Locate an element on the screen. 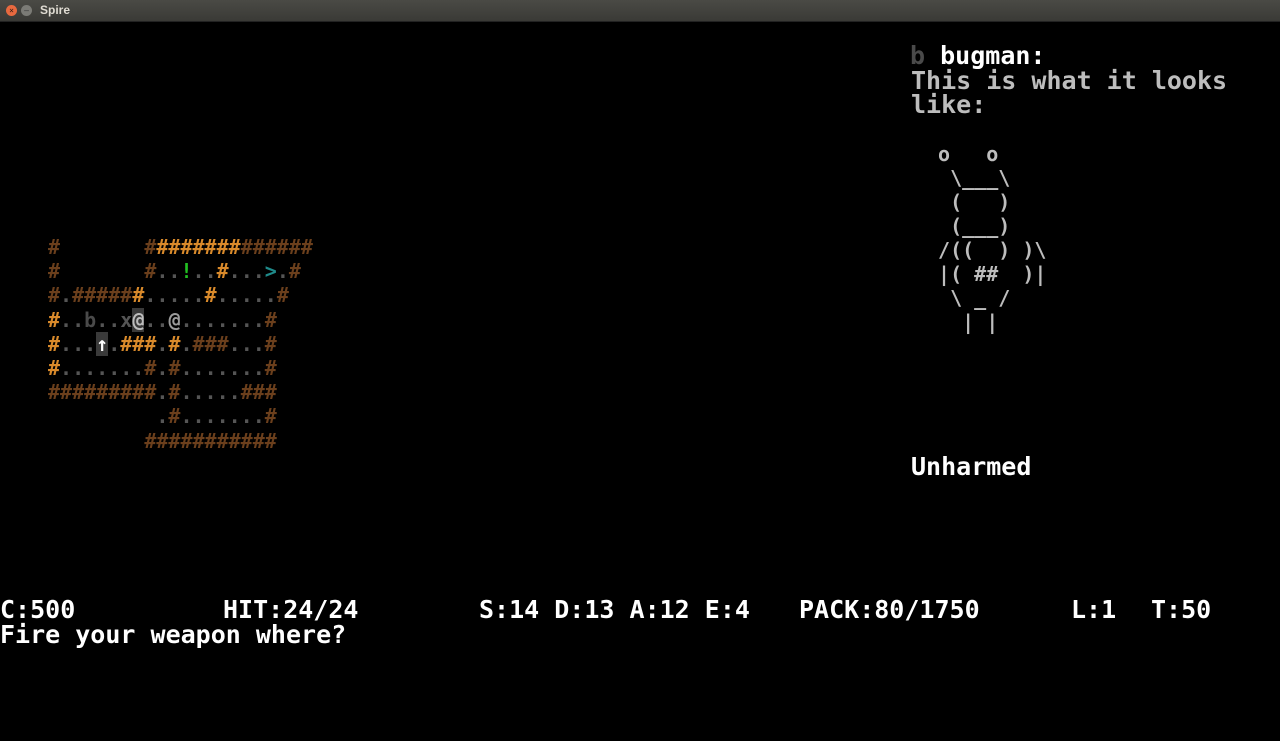 The image size is (1280, 741). window-title: Spire is located at coordinates (55, 10).